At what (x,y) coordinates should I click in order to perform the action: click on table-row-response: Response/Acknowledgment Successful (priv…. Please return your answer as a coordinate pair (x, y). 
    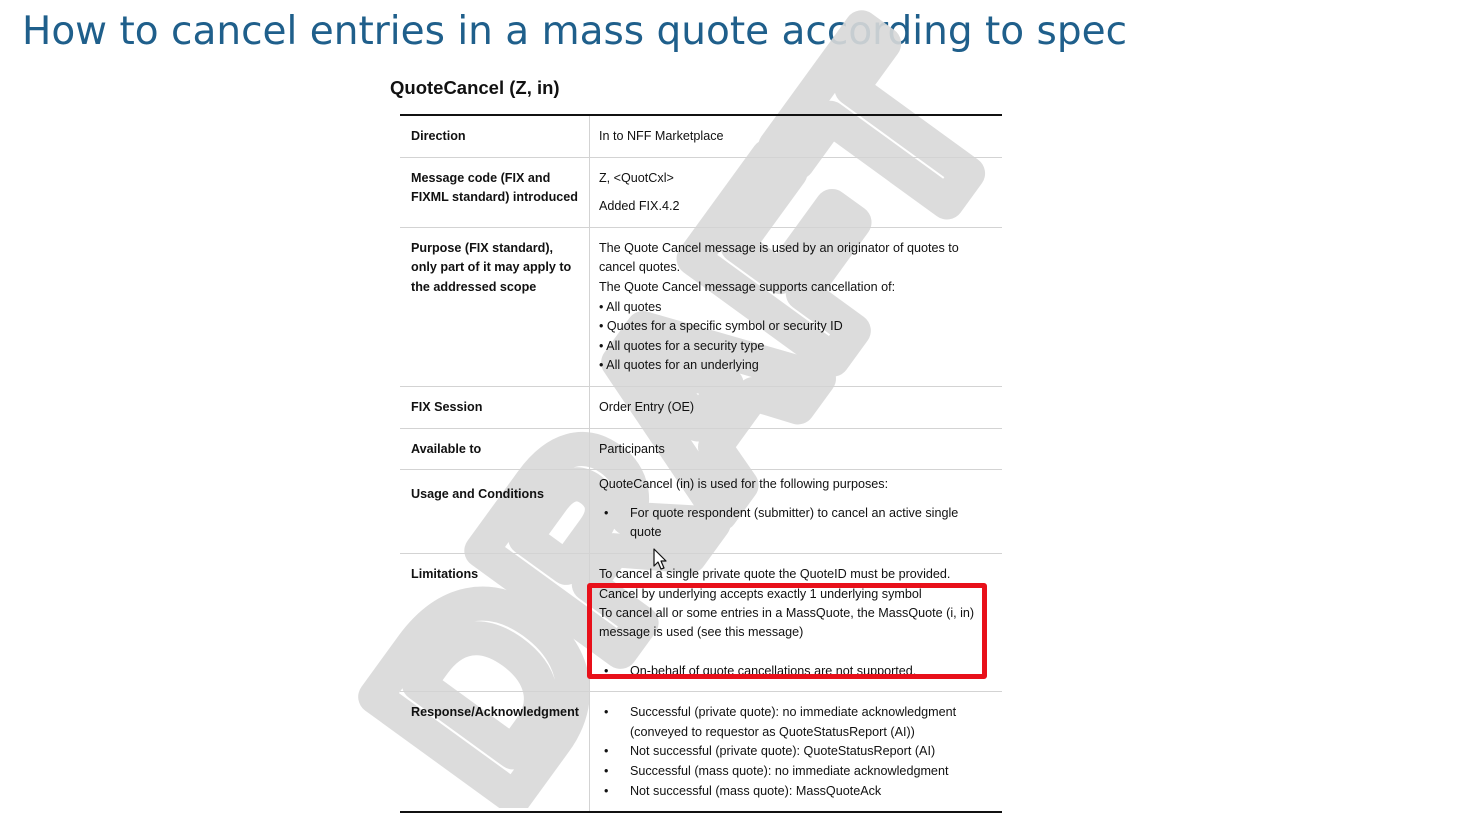
    Looking at the image, I should click on (701, 752).